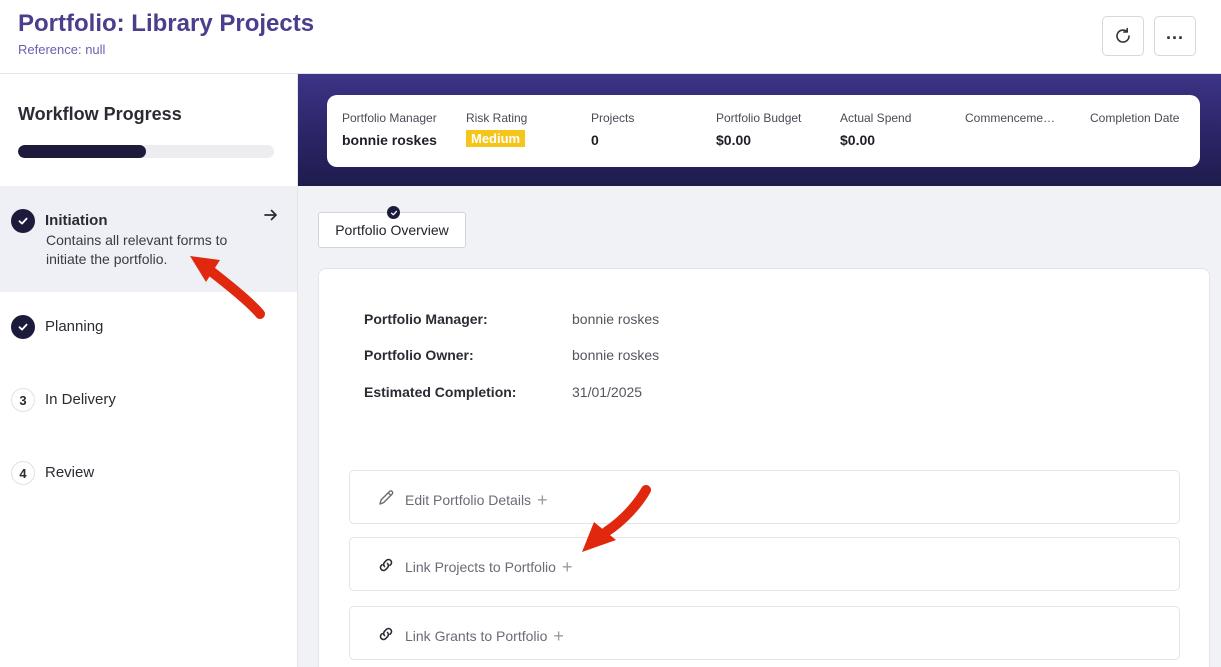  Describe the element at coordinates (23, 400) in the screenshot. I see `stage-number-badge: 3` at that location.